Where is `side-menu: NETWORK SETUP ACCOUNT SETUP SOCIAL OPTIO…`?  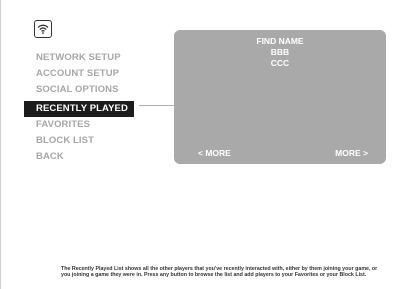
side-menu: NETWORK SETUP ACCOUNT SETUP SOCIAL OPTIO… is located at coordinates (79, 107).